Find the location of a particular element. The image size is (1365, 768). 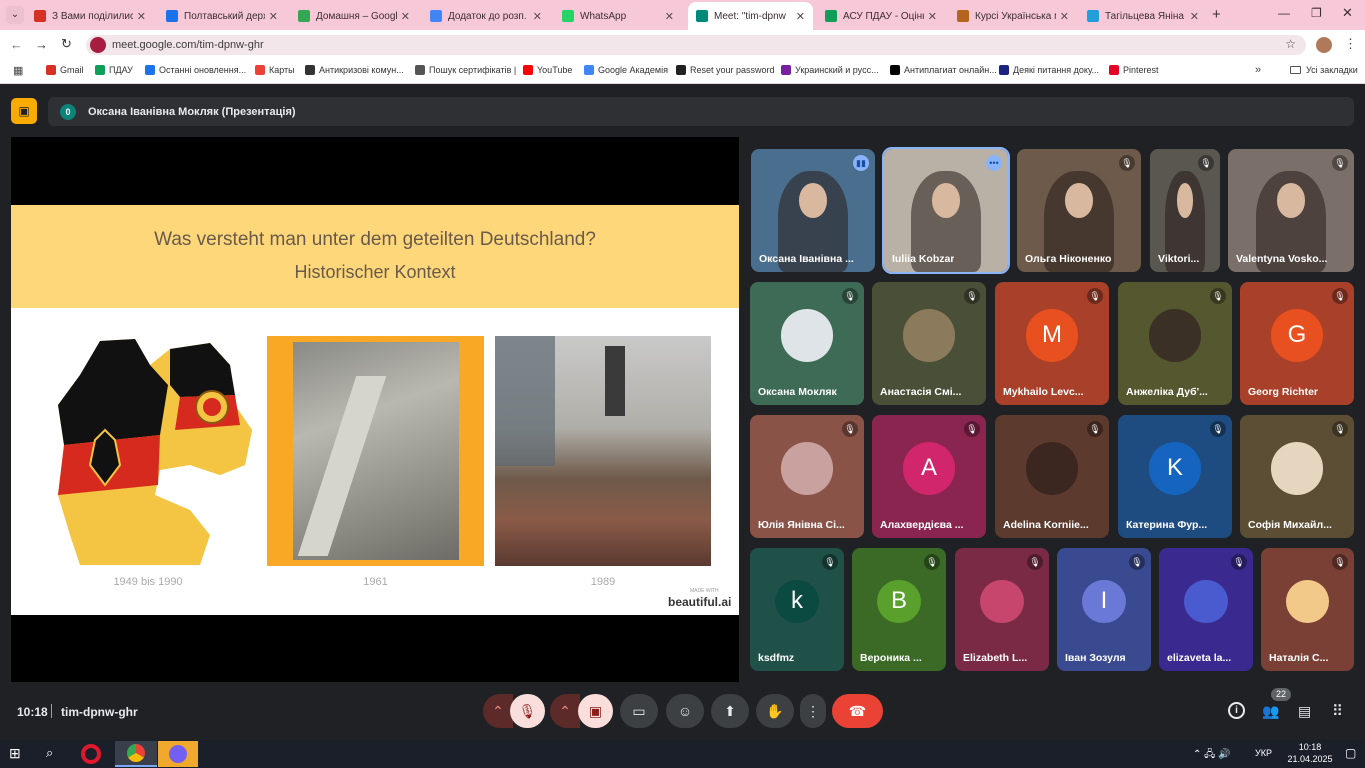

clock-date: 21.04.2025 is located at coordinates (1310, 759).